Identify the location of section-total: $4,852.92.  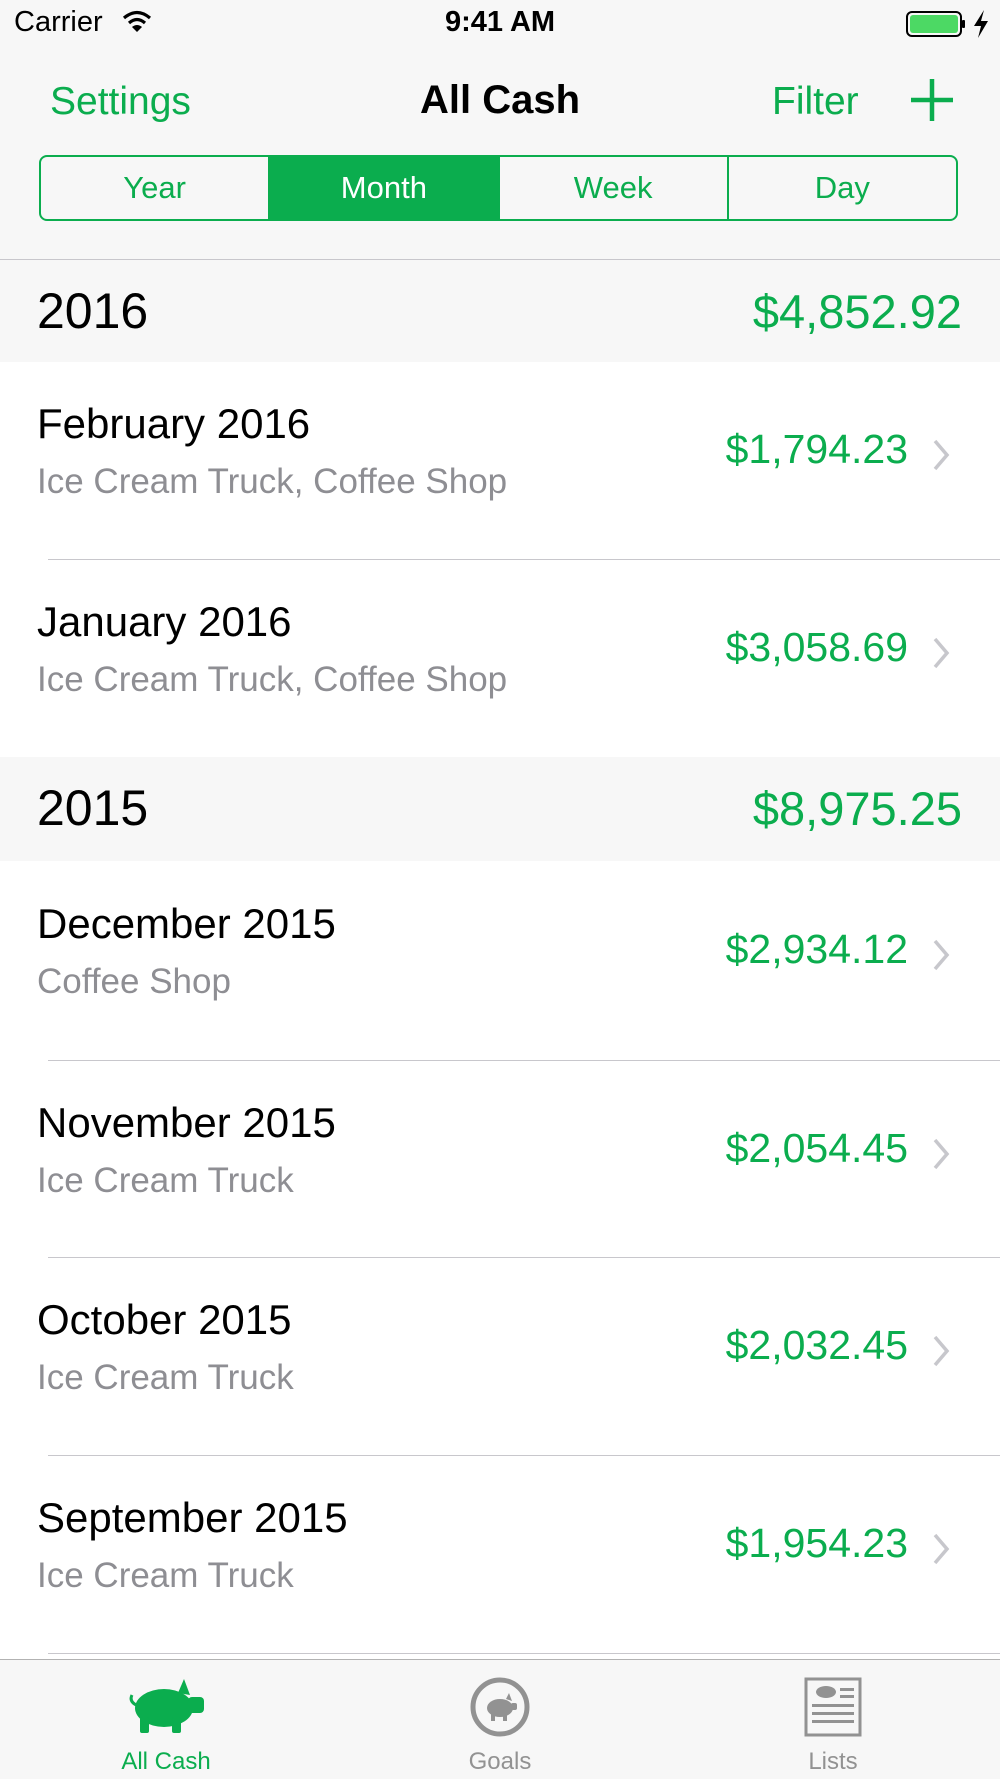
(857, 311).